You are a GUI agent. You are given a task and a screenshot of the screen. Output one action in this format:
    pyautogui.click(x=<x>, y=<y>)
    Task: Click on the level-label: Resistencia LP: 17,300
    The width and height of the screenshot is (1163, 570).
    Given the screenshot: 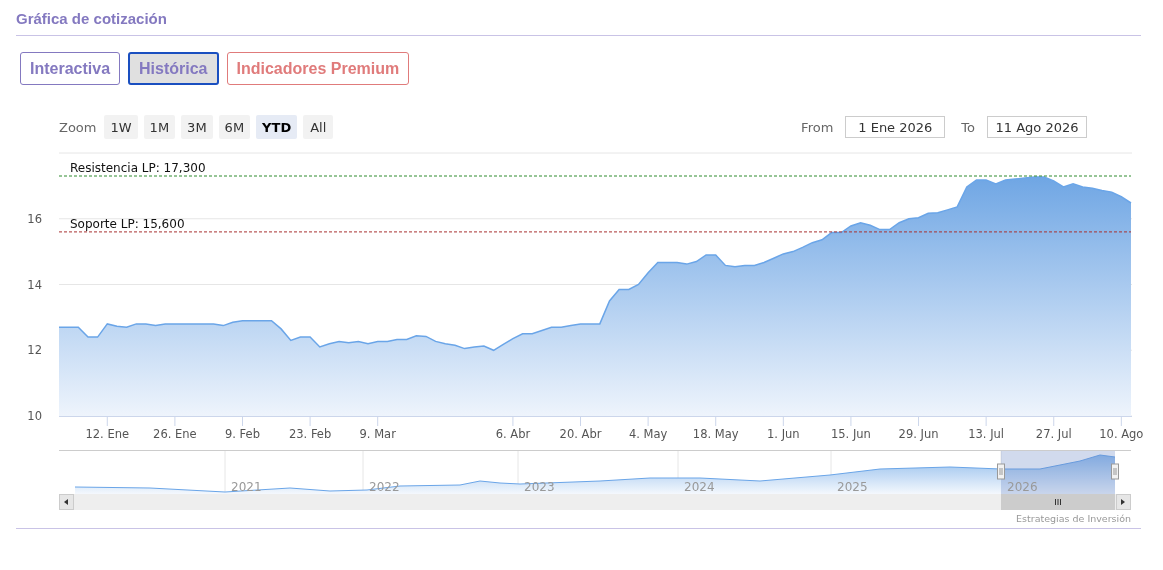 What is the action you would take?
    pyautogui.click(x=138, y=168)
    